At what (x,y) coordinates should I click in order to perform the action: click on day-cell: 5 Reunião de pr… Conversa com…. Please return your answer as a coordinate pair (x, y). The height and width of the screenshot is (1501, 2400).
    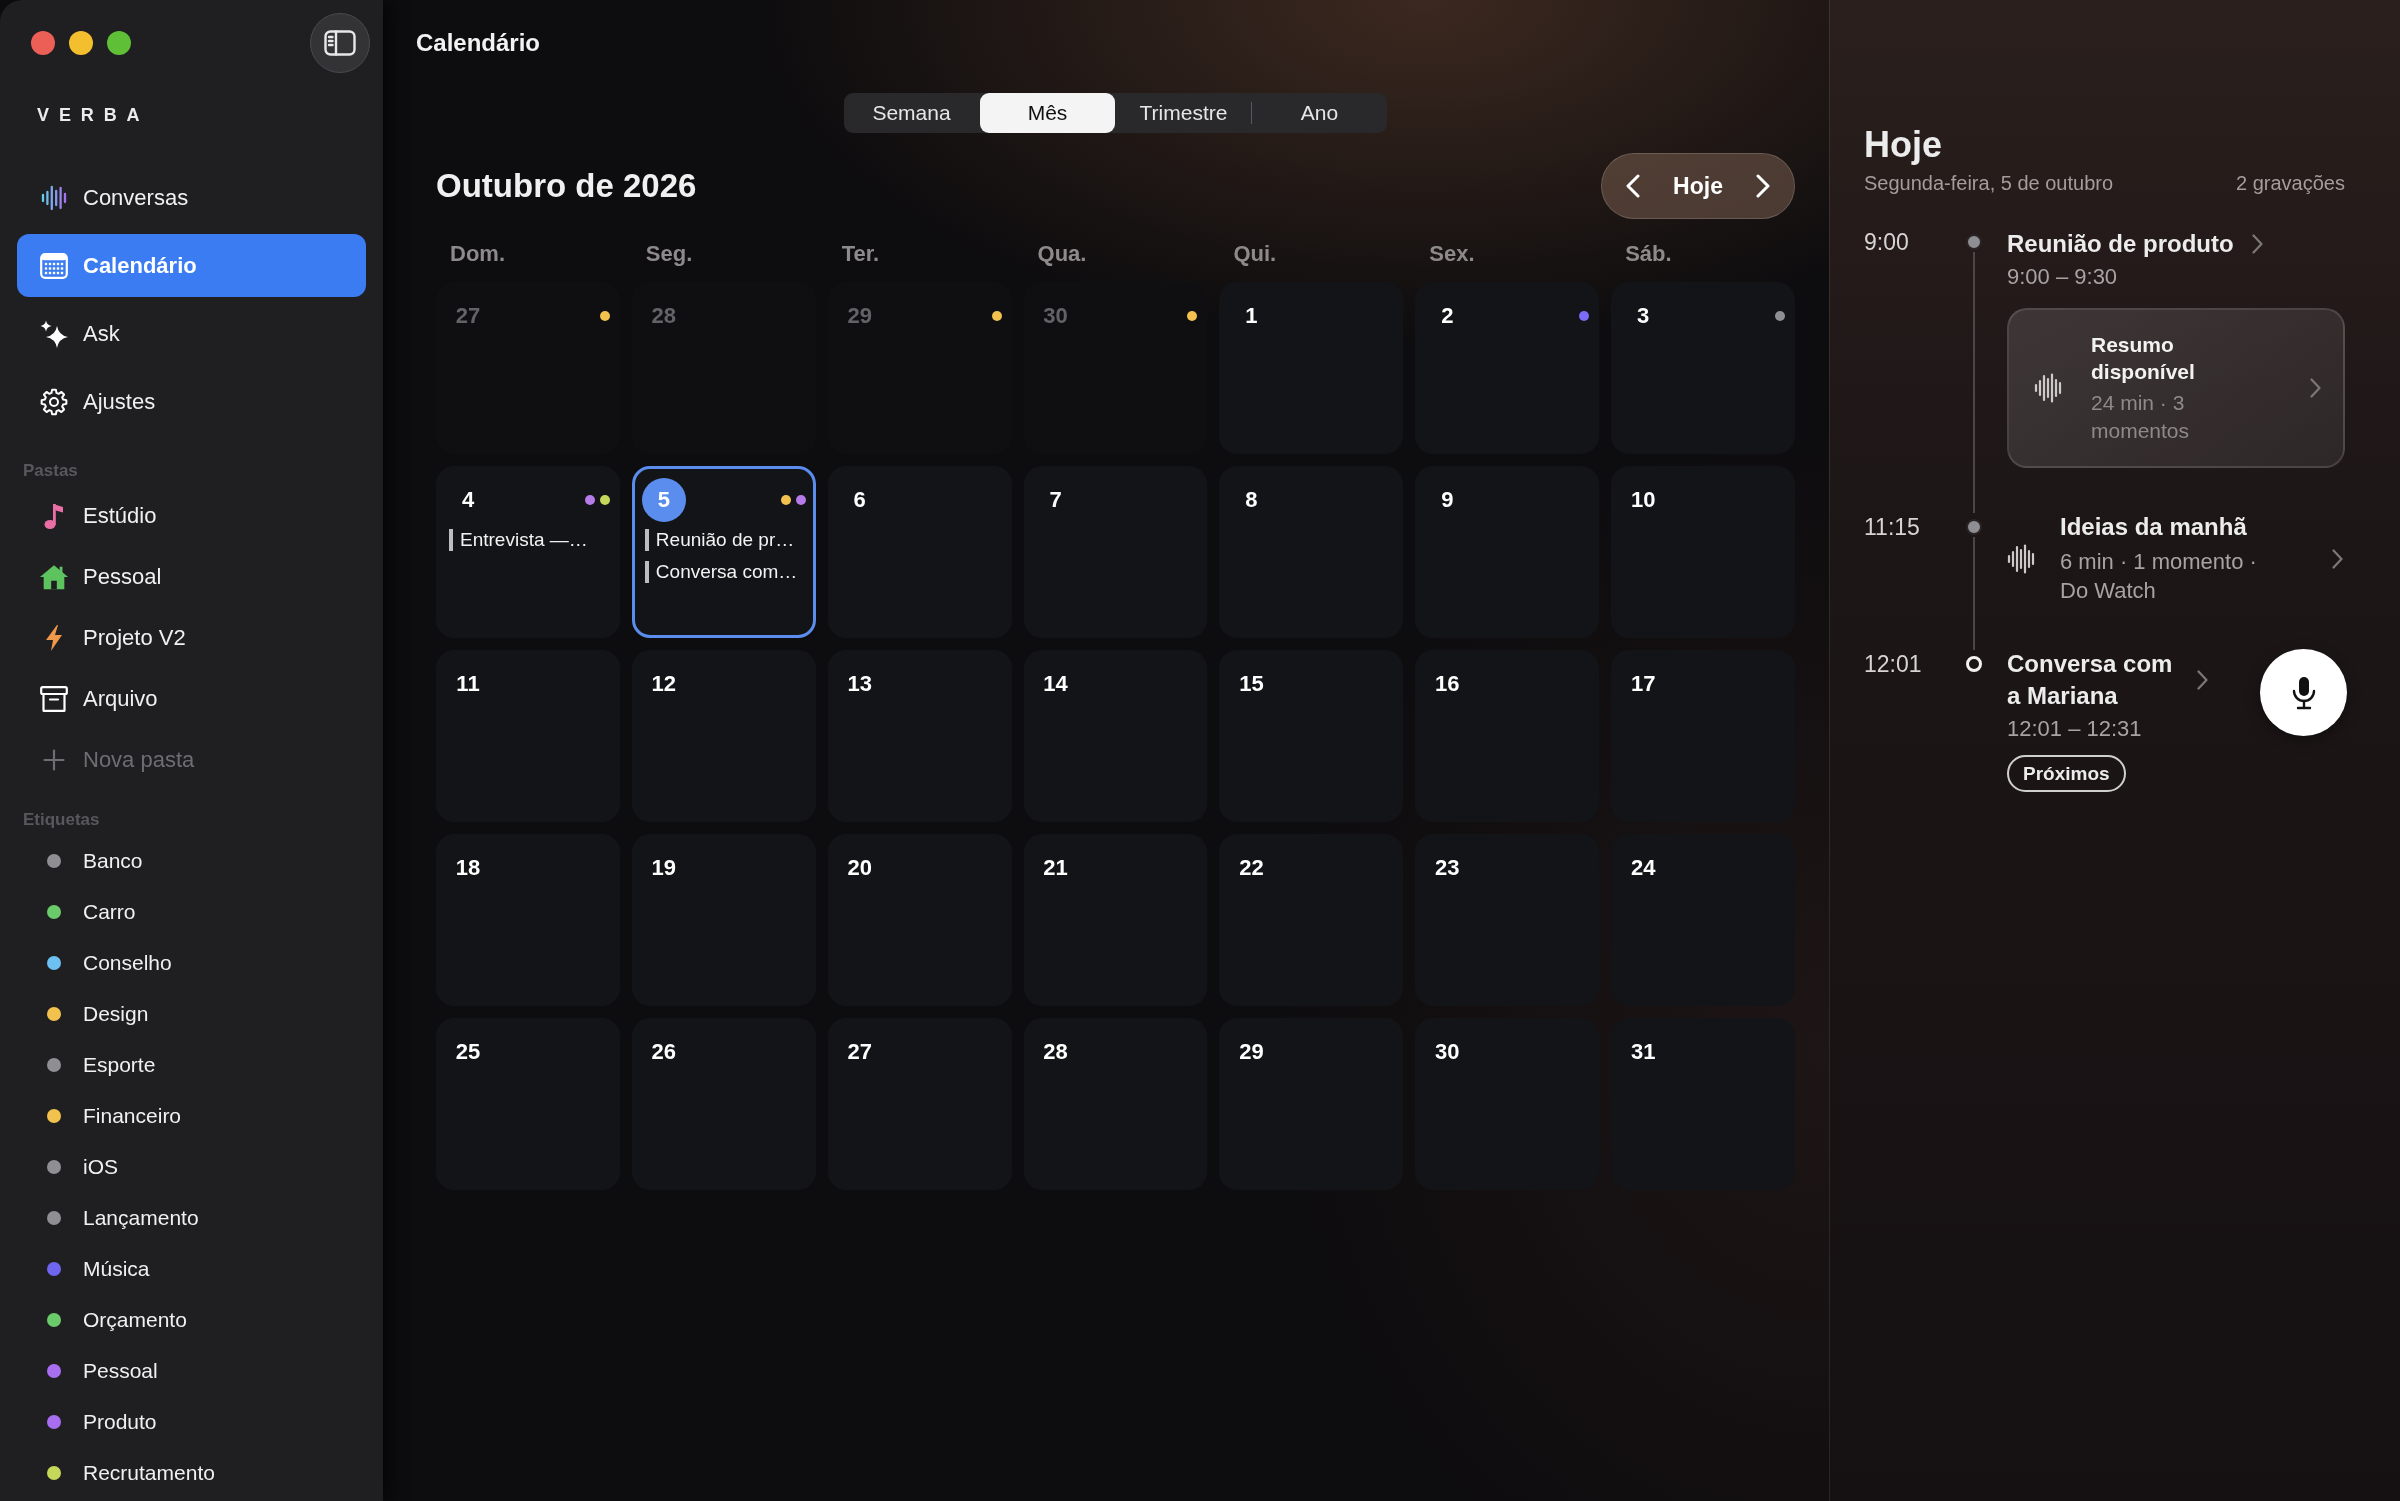
    Looking at the image, I should click on (723, 552).